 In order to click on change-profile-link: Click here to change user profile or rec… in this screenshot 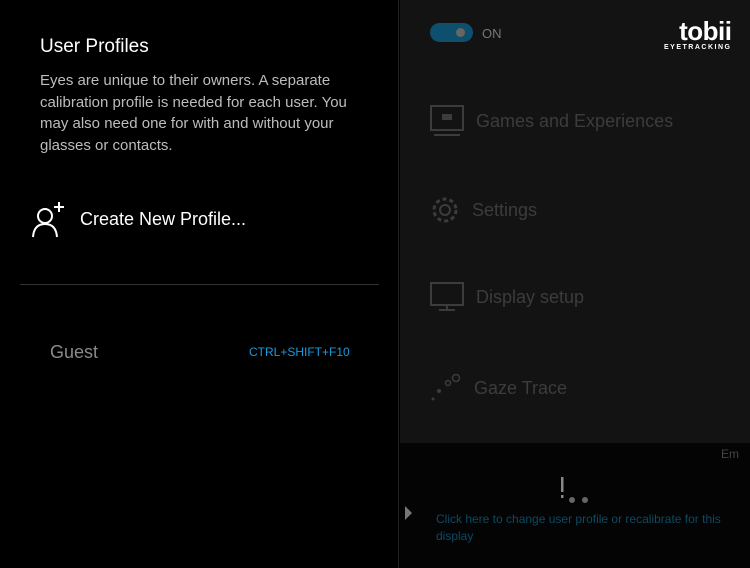, I will do `click(581, 528)`.